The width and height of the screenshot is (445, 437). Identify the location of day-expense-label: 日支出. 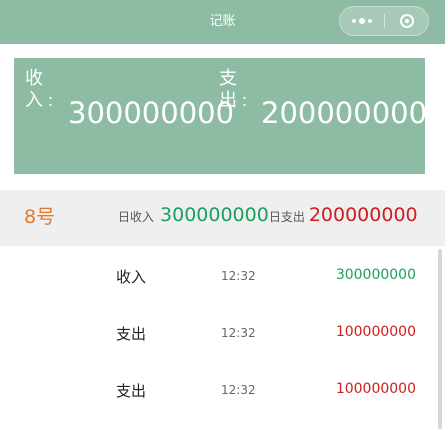
(286, 217).